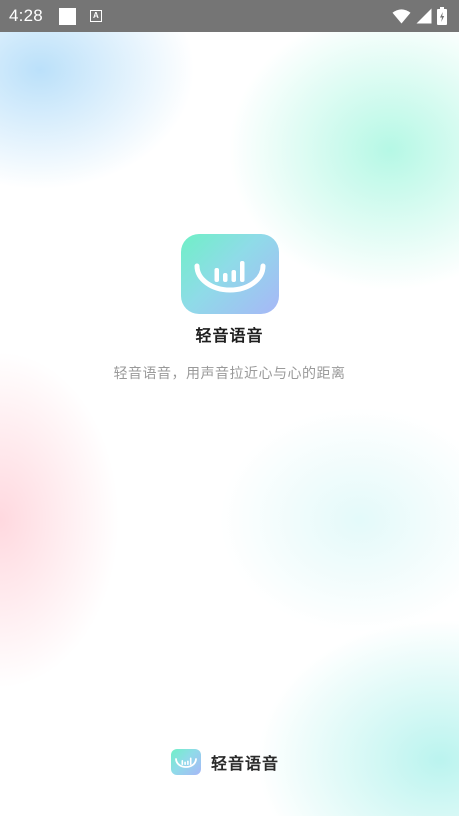 The width and height of the screenshot is (459, 816). What do you see at coordinates (26, 15) in the screenshot?
I see `status-time: 4:28` at bounding box center [26, 15].